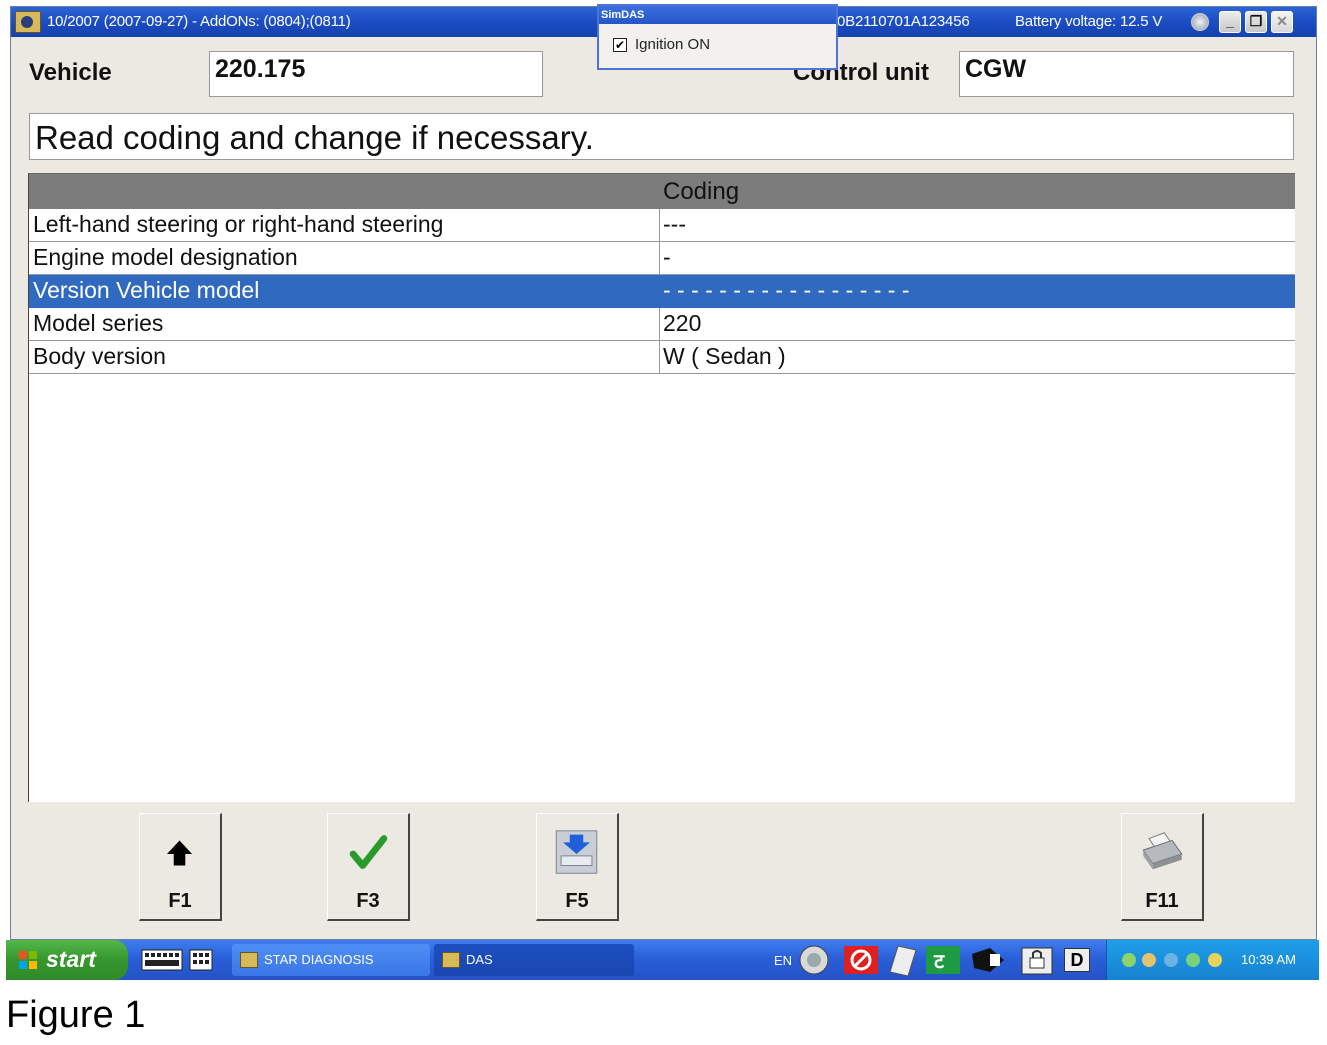 The image size is (1327, 1045). Describe the element at coordinates (1077, 960) in the screenshot. I see `tray-letter-d: D` at that location.